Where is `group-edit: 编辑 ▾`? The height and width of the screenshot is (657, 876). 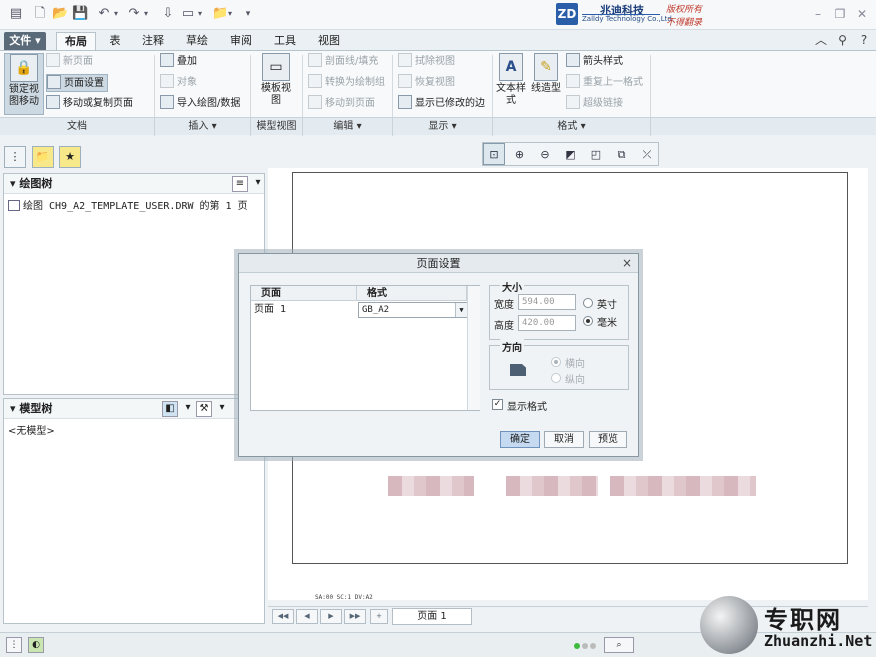 group-edit: 编辑 ▾ is located at coordinates (348, 127).